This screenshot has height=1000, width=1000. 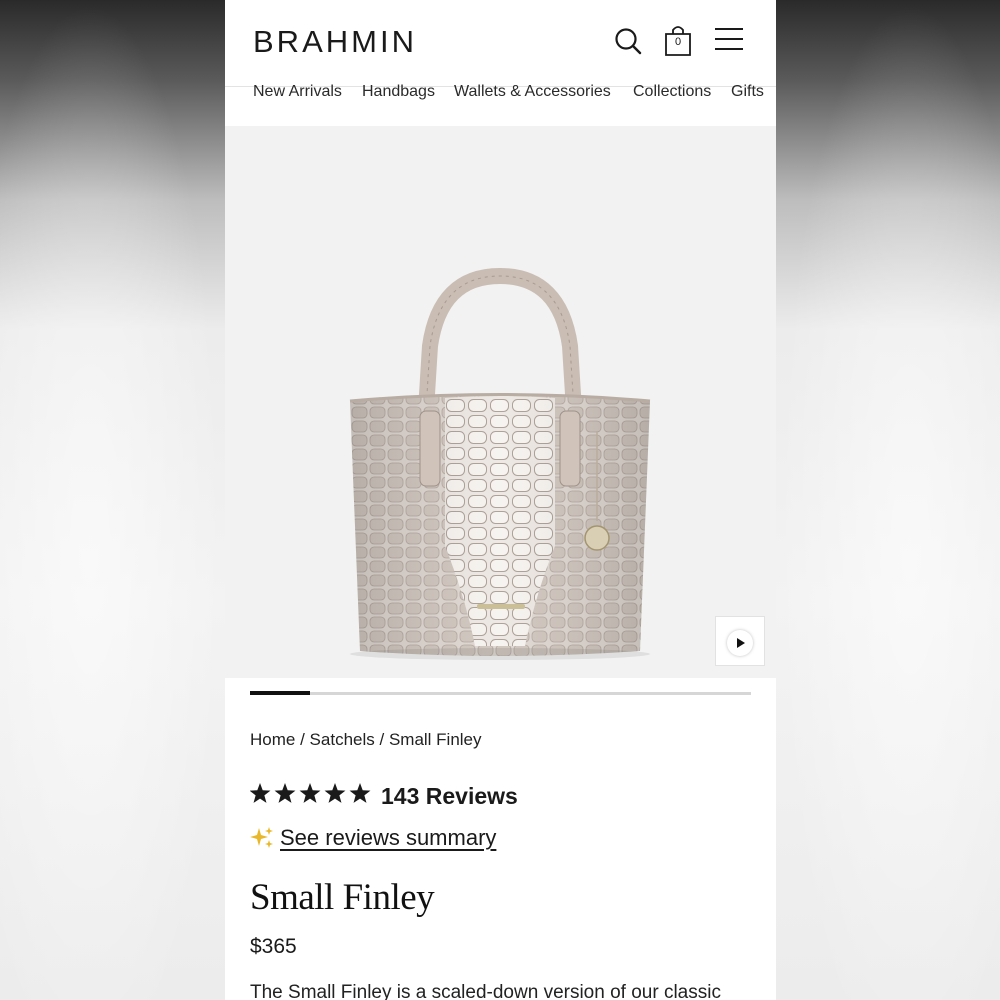 I want to click on play-icon, so click(x=740, y=643).